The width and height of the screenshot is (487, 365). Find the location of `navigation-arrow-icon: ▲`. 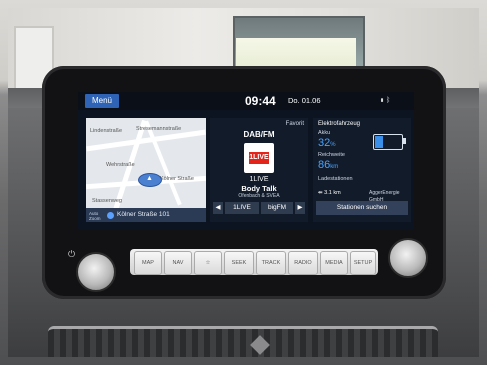

navigation-arrow-icon: ▲ is located at coordinates (149, 178).